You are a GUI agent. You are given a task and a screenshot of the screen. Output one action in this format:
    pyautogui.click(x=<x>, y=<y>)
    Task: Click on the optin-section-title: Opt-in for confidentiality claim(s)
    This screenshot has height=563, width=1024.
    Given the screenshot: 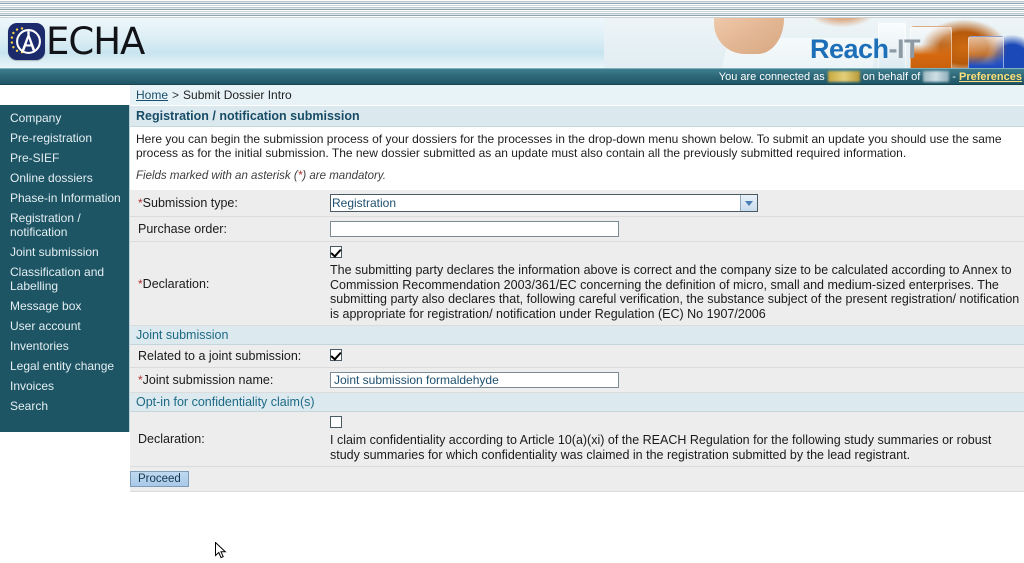 What is the action you would take?
    pyautogui.click(x=577, y=402)
    